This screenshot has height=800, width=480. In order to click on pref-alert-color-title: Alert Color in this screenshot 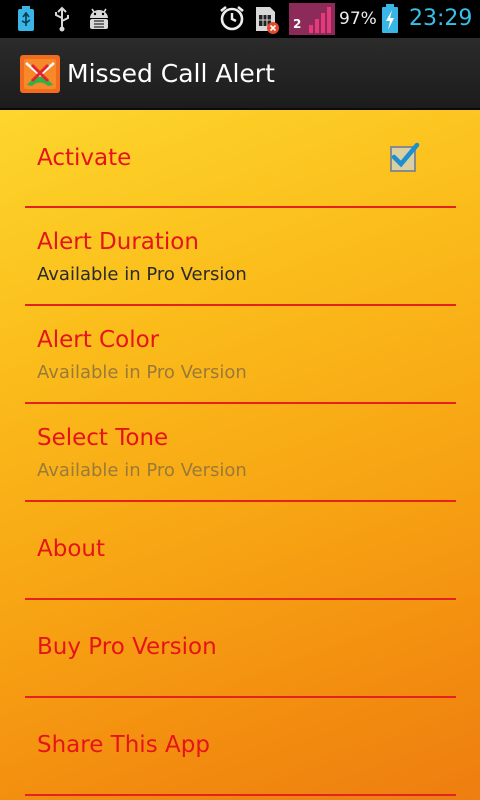, I will do `click(98, 340)`.